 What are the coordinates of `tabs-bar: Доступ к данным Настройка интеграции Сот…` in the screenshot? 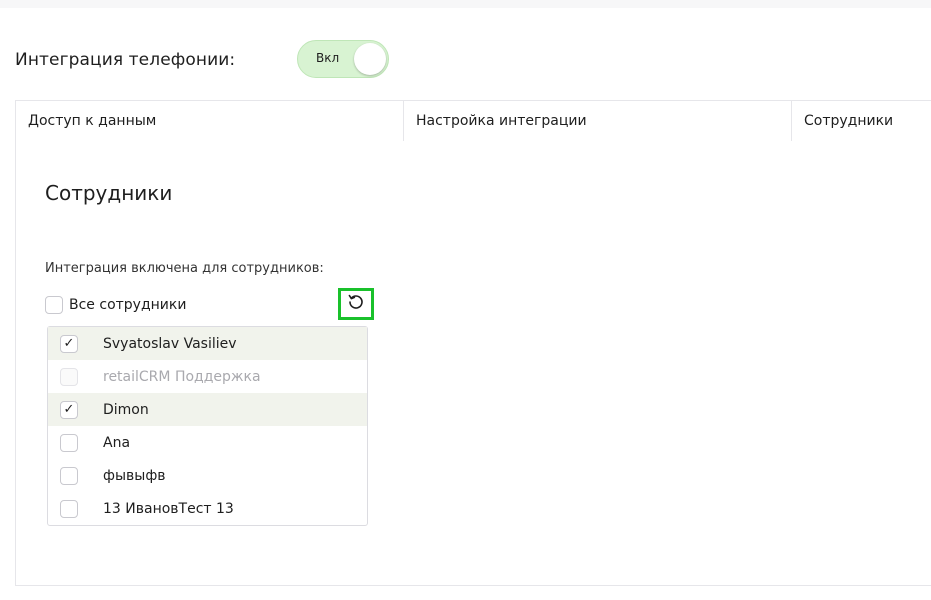 It's located at (473, 121).